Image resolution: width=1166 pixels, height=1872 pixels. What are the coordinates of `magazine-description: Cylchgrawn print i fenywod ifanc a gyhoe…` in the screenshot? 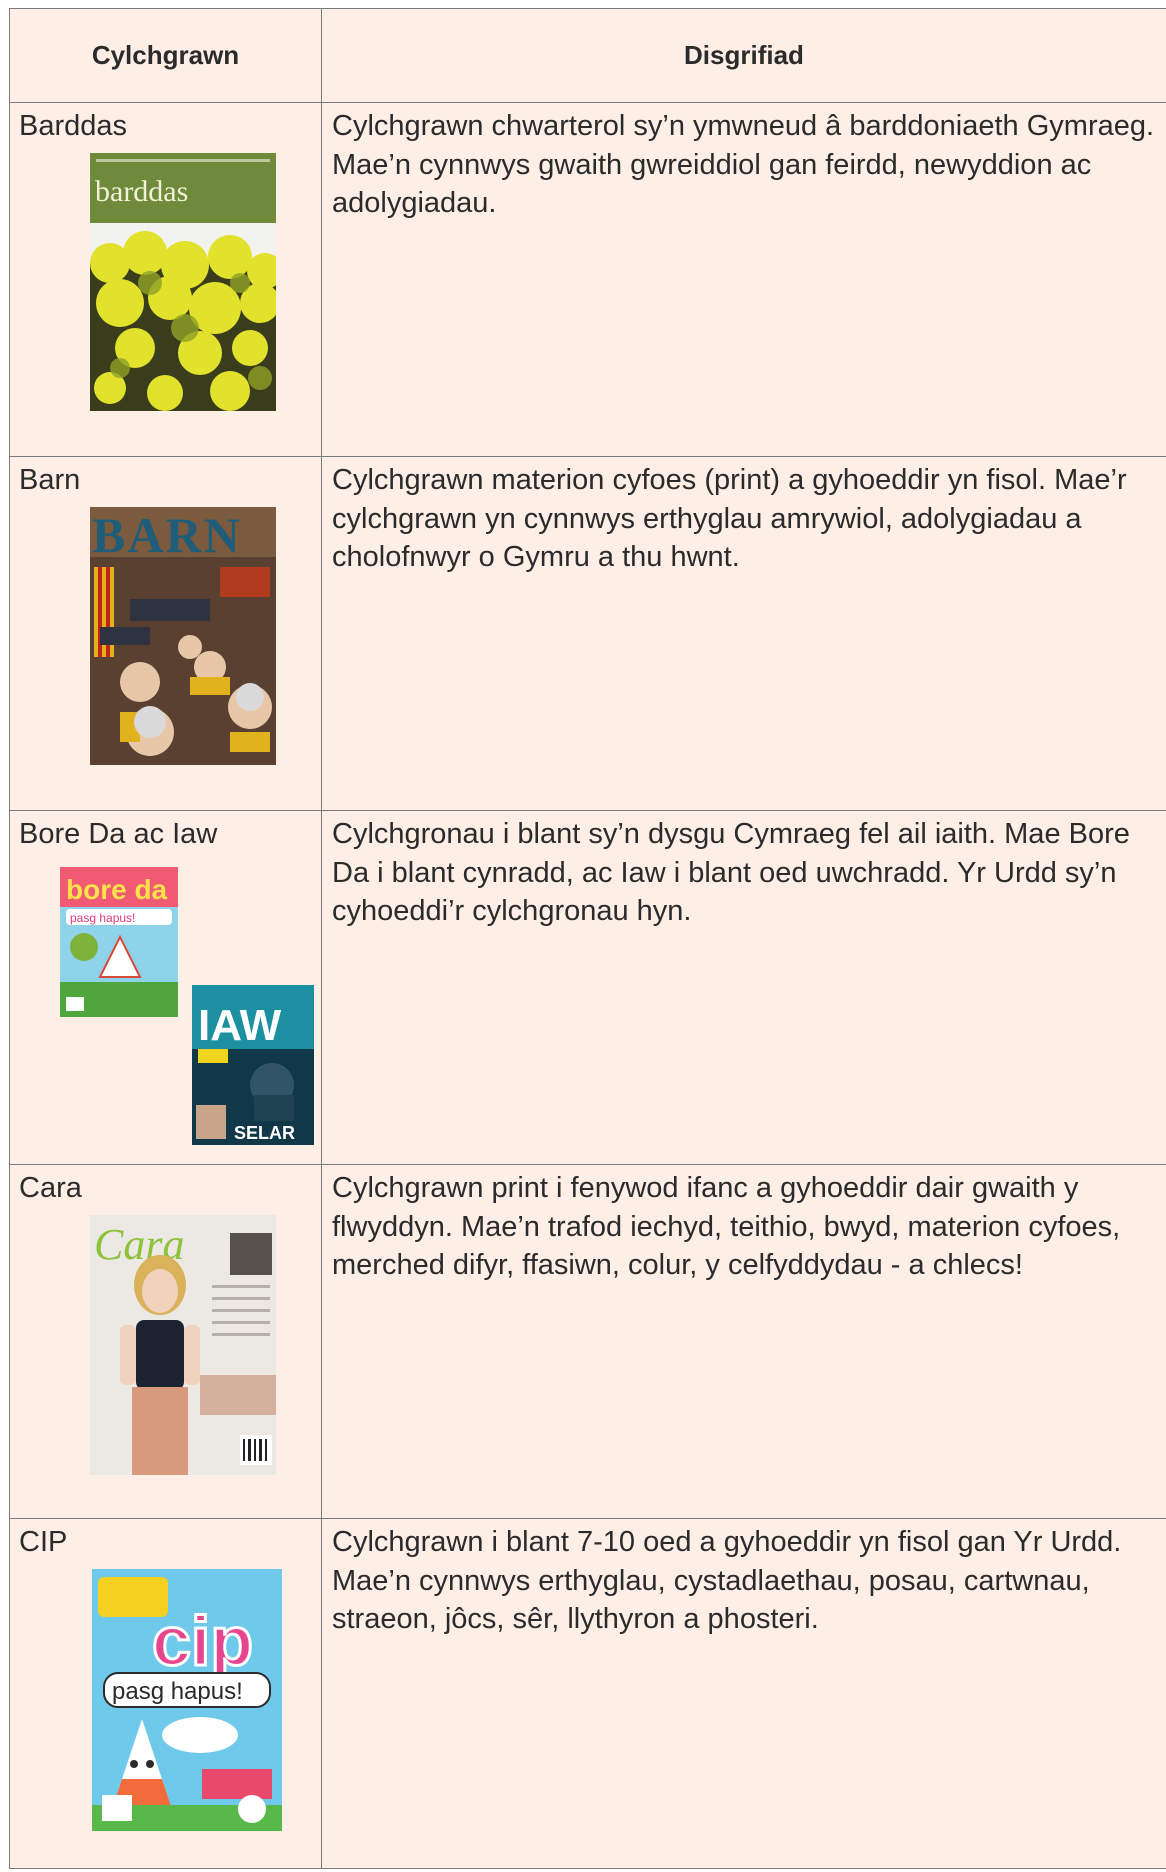 It's located at (726, 1226).